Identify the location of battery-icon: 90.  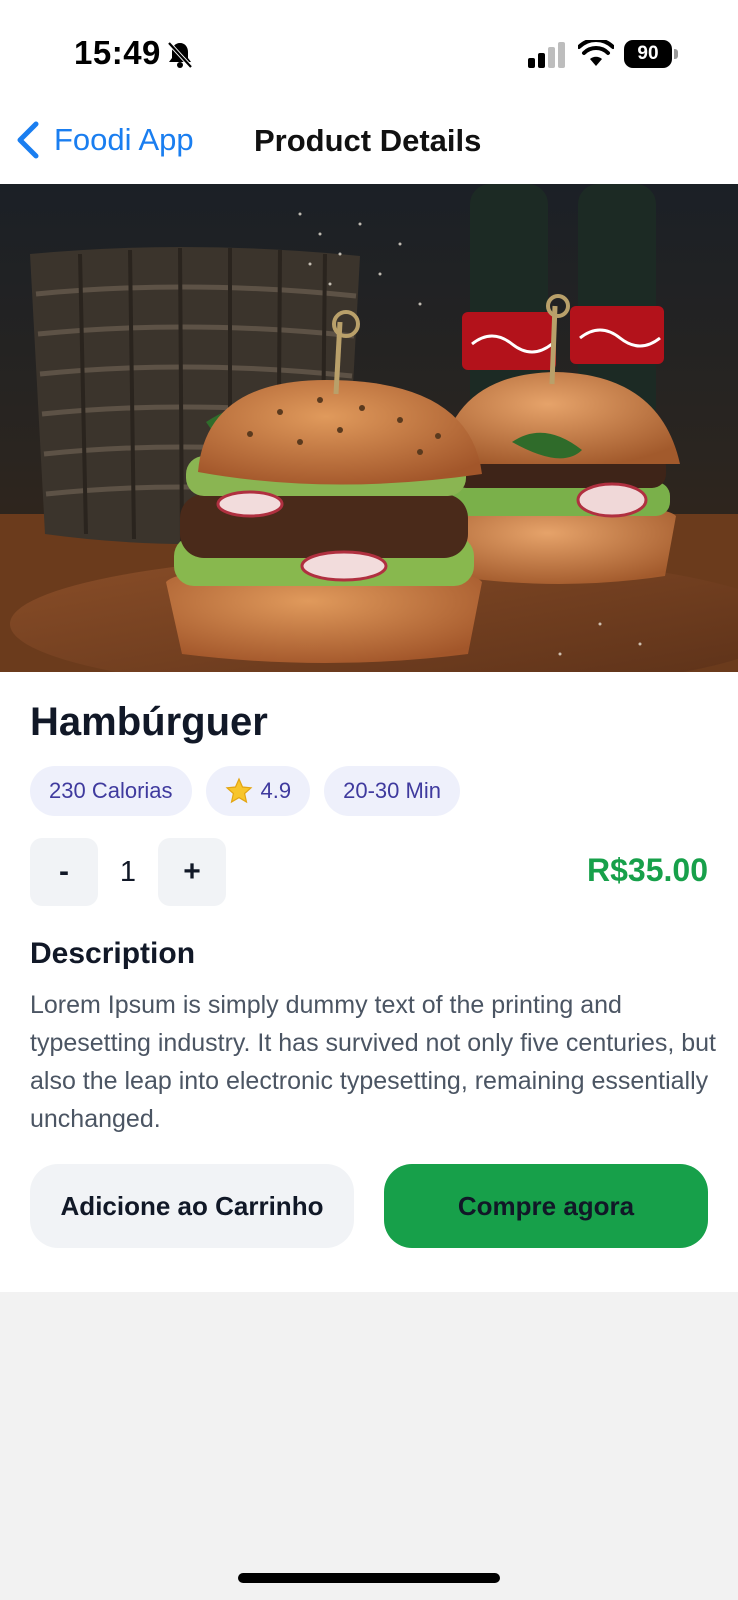
(651, 54).